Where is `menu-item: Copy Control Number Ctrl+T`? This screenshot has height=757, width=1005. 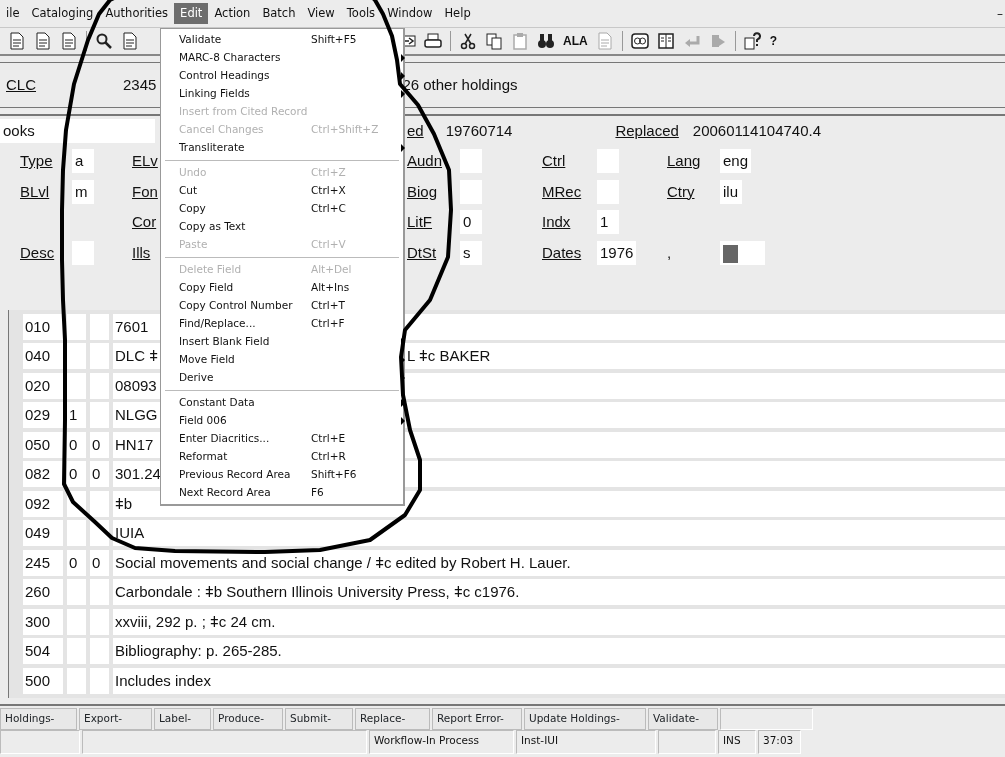
menu-item: Copy Control Number Ctrl+T is located at coordinates (282, 306).